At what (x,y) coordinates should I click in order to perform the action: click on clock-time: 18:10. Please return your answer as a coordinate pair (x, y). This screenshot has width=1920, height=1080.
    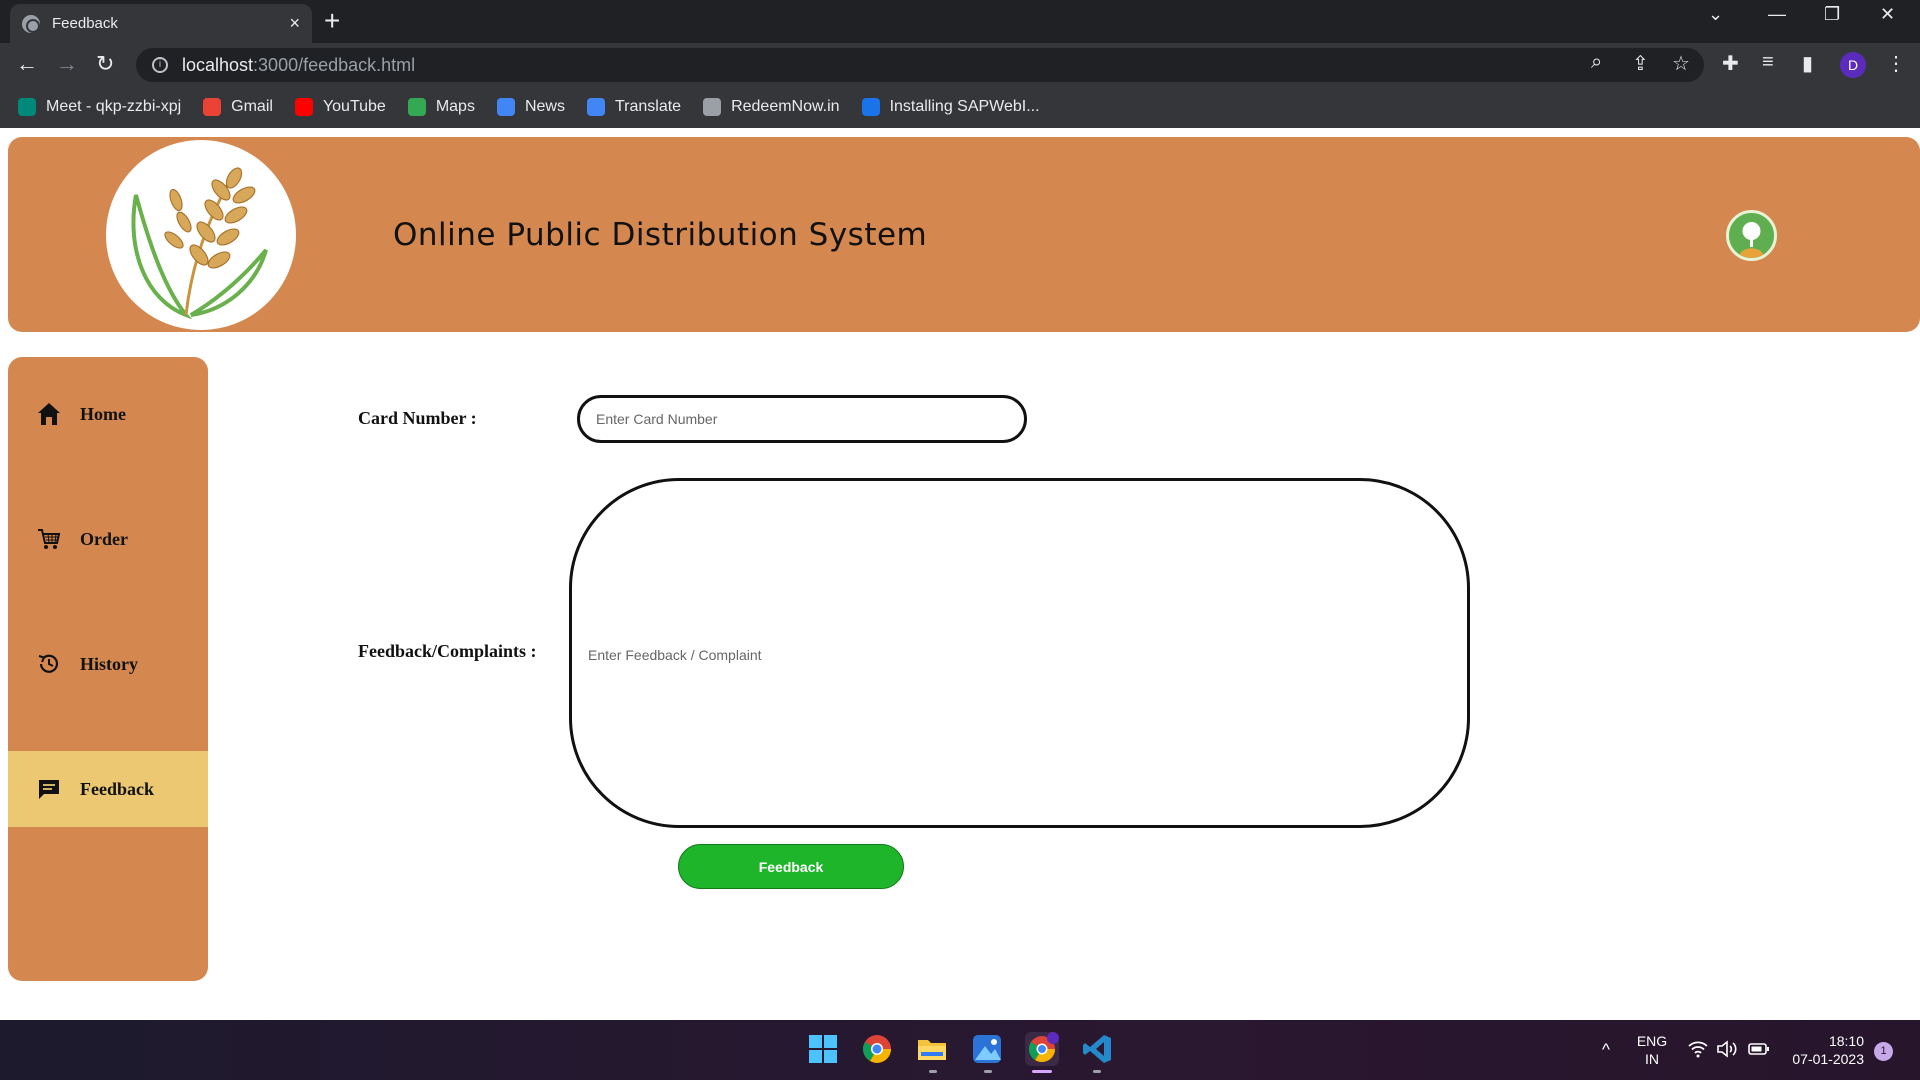
    Looking at the image, I should click on (1846, 1041).